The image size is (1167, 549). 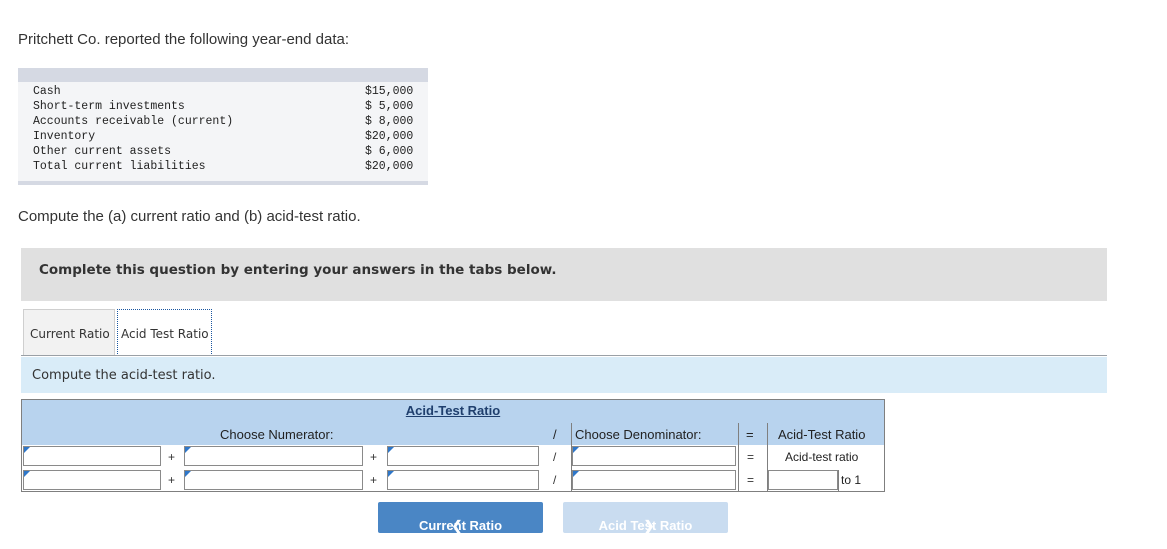 I want to click on prev-tab-button: ❮ Current Ratio, so click(x=460, y=517).